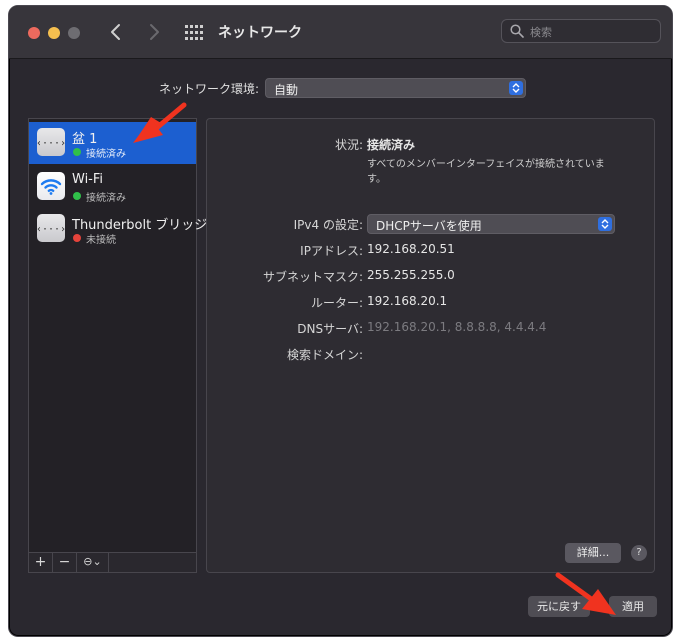 This screenshot has height=643, width=679. I want to click on back-button, so click(116, 32).